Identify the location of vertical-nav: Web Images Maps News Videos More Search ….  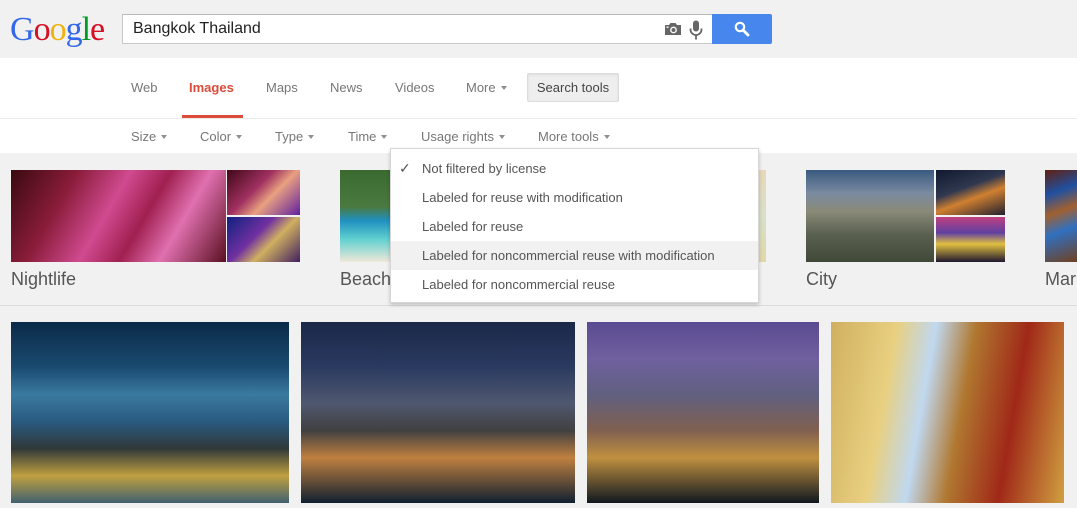
(538, 88).